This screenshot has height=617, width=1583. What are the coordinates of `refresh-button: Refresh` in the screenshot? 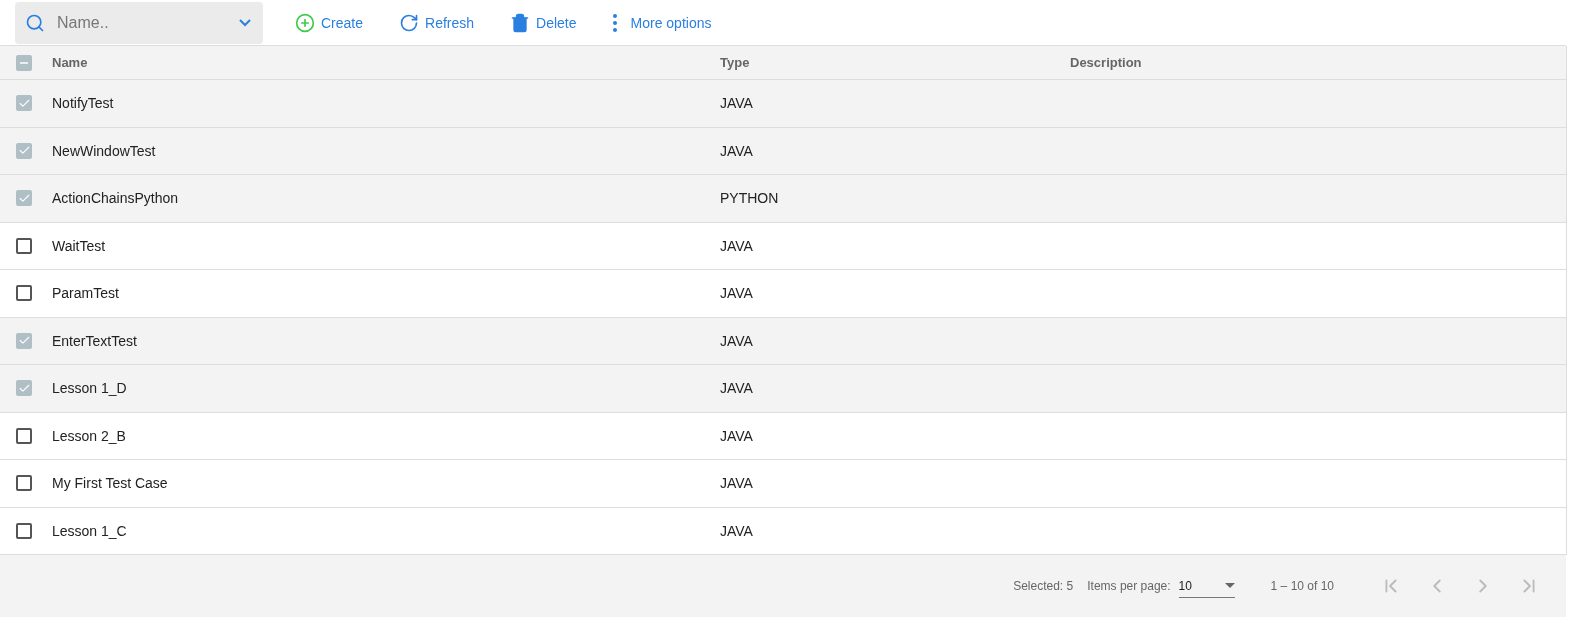 It's located at (437, 22).